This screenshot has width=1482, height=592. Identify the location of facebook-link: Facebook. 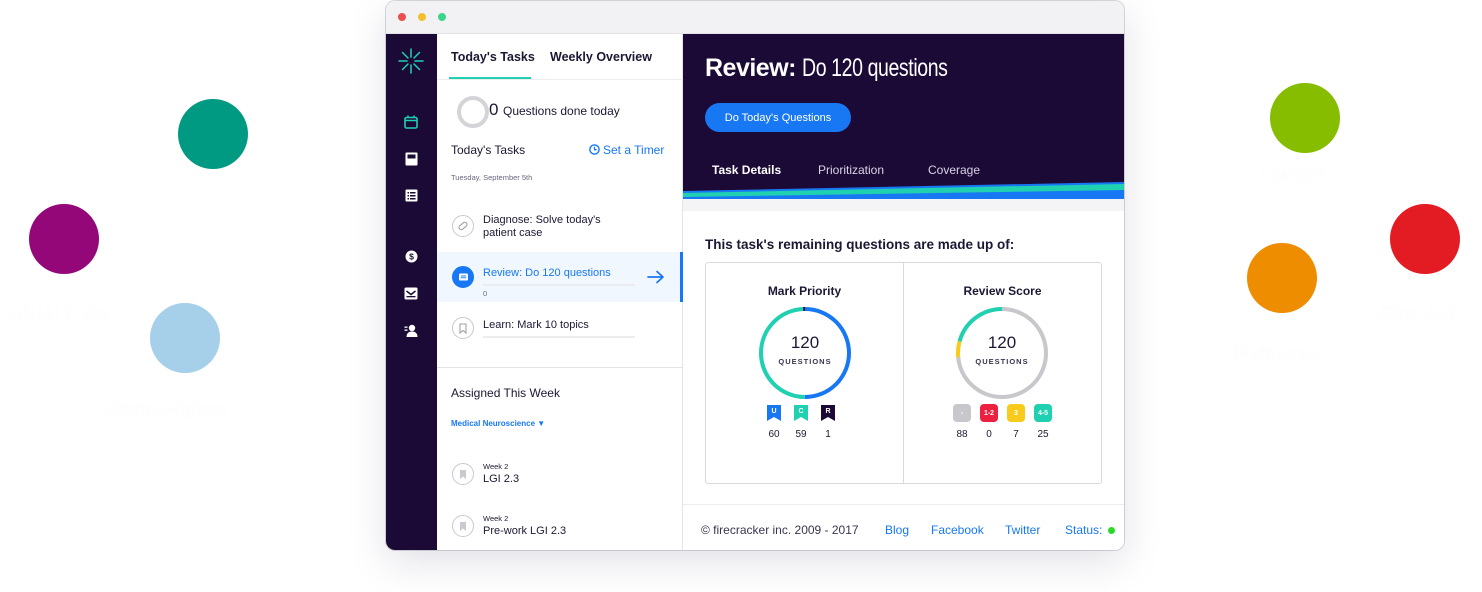
(957, 530).